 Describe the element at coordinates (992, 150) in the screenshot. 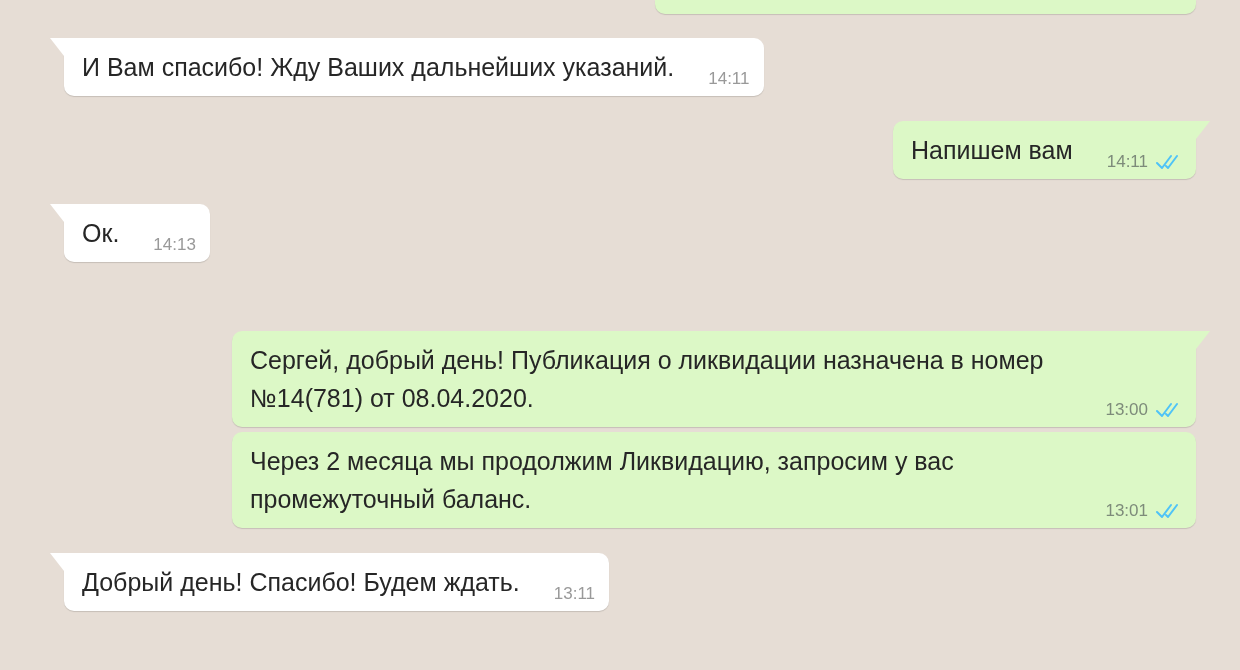

I see `message-text: Напишем вам` at that location.